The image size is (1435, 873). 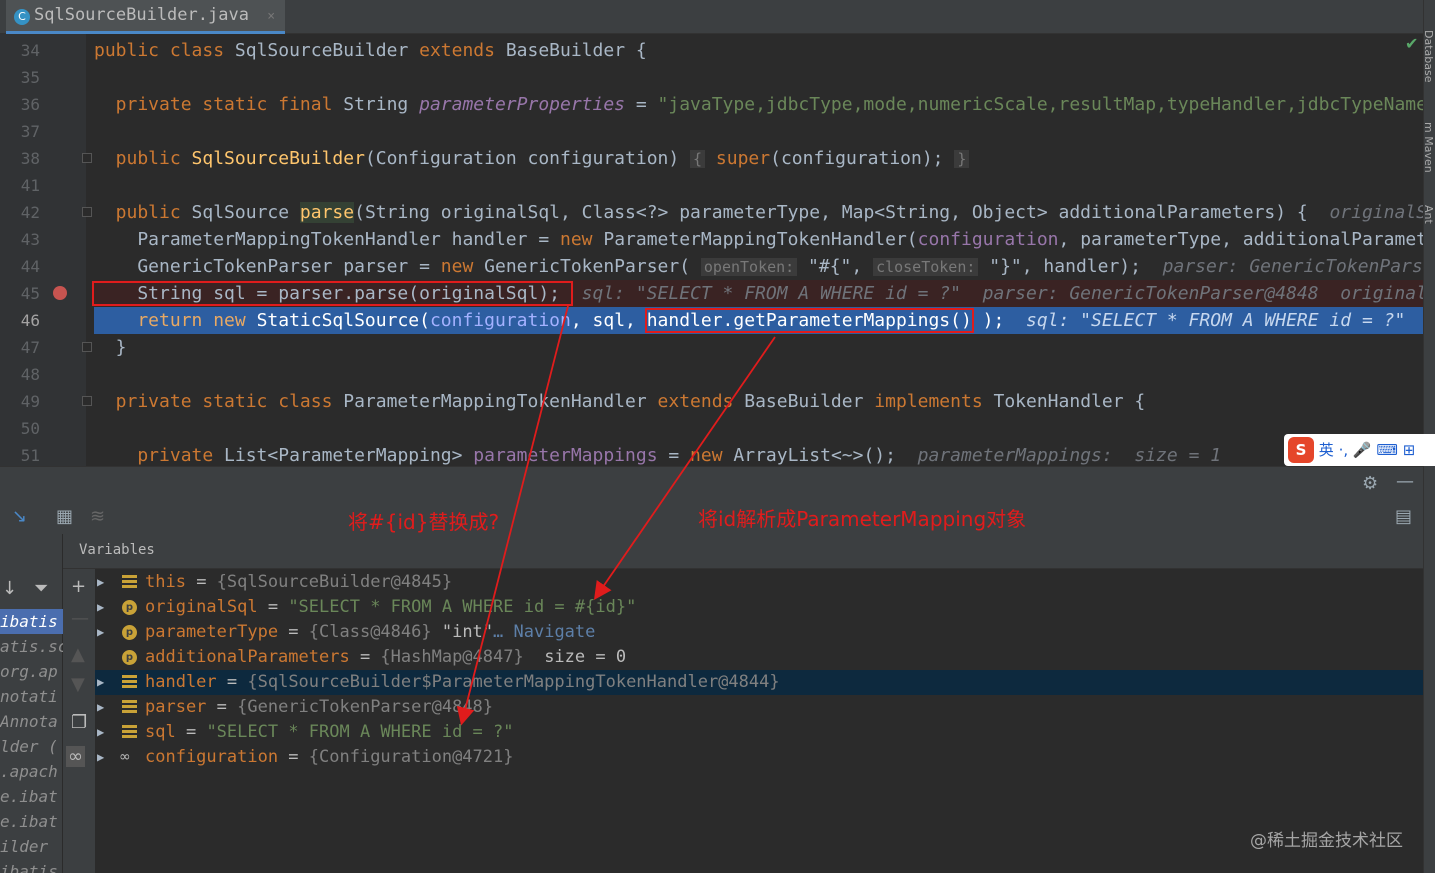 I want to click on annotation-replace-note: 将#{id}替换成?, so click(x=424, y=522).